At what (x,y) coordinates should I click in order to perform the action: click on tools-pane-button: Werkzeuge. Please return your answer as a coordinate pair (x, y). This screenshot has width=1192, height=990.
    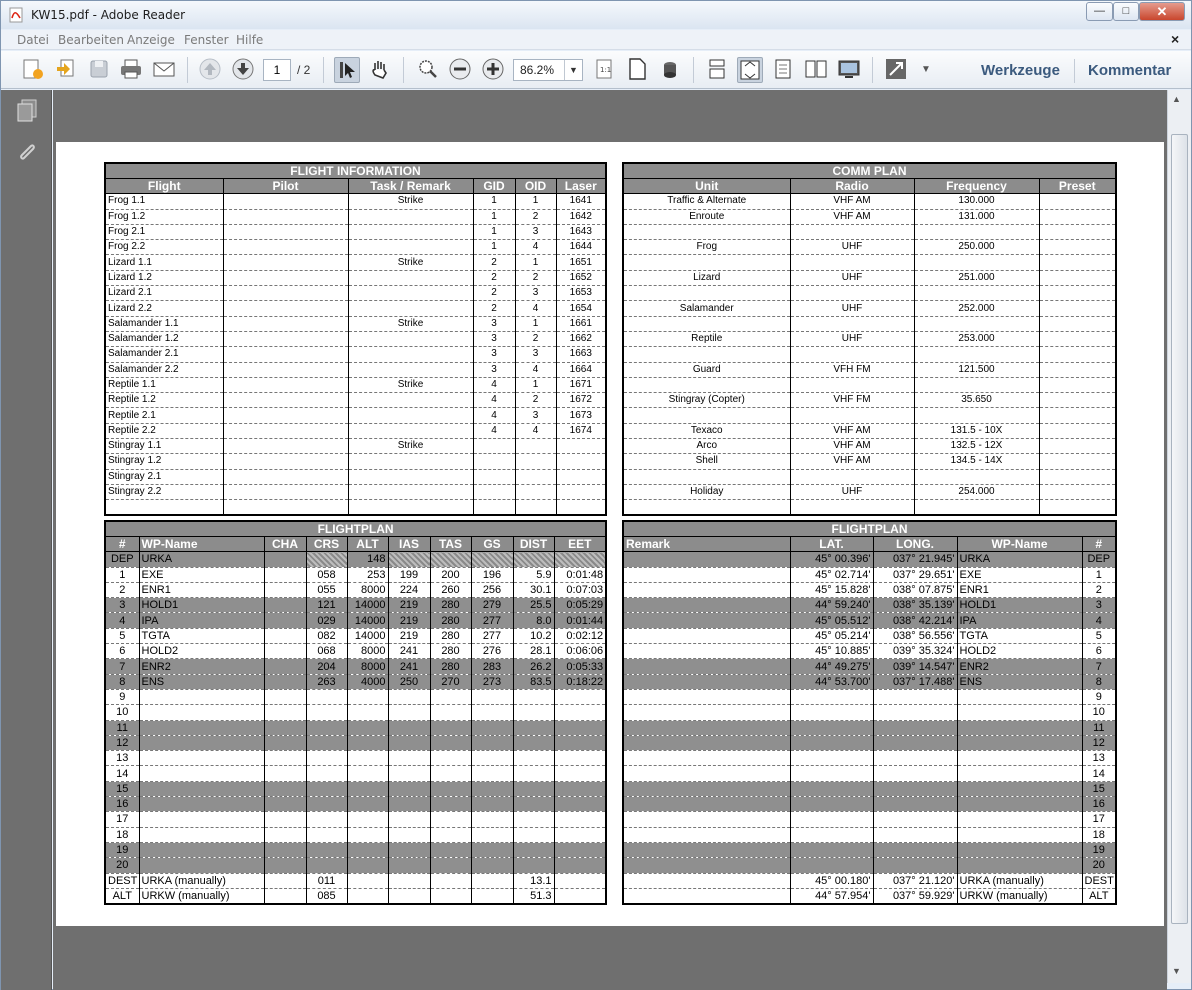
    Looking at the image, I should click on (1020, 70).